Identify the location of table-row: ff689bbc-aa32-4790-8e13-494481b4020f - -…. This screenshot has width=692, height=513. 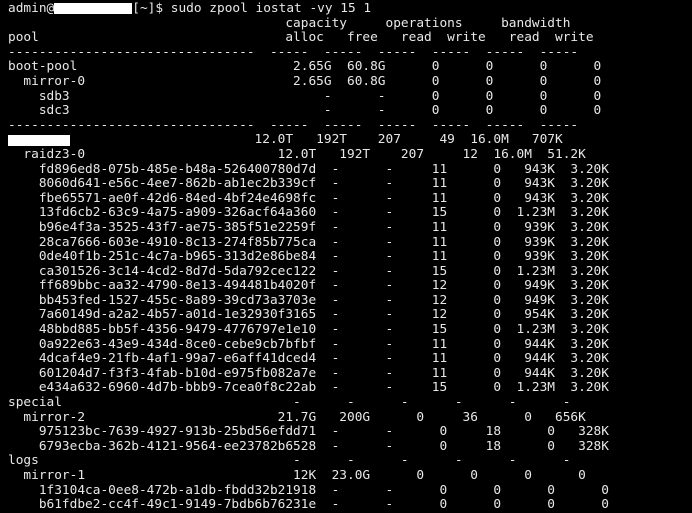
(308, 286).